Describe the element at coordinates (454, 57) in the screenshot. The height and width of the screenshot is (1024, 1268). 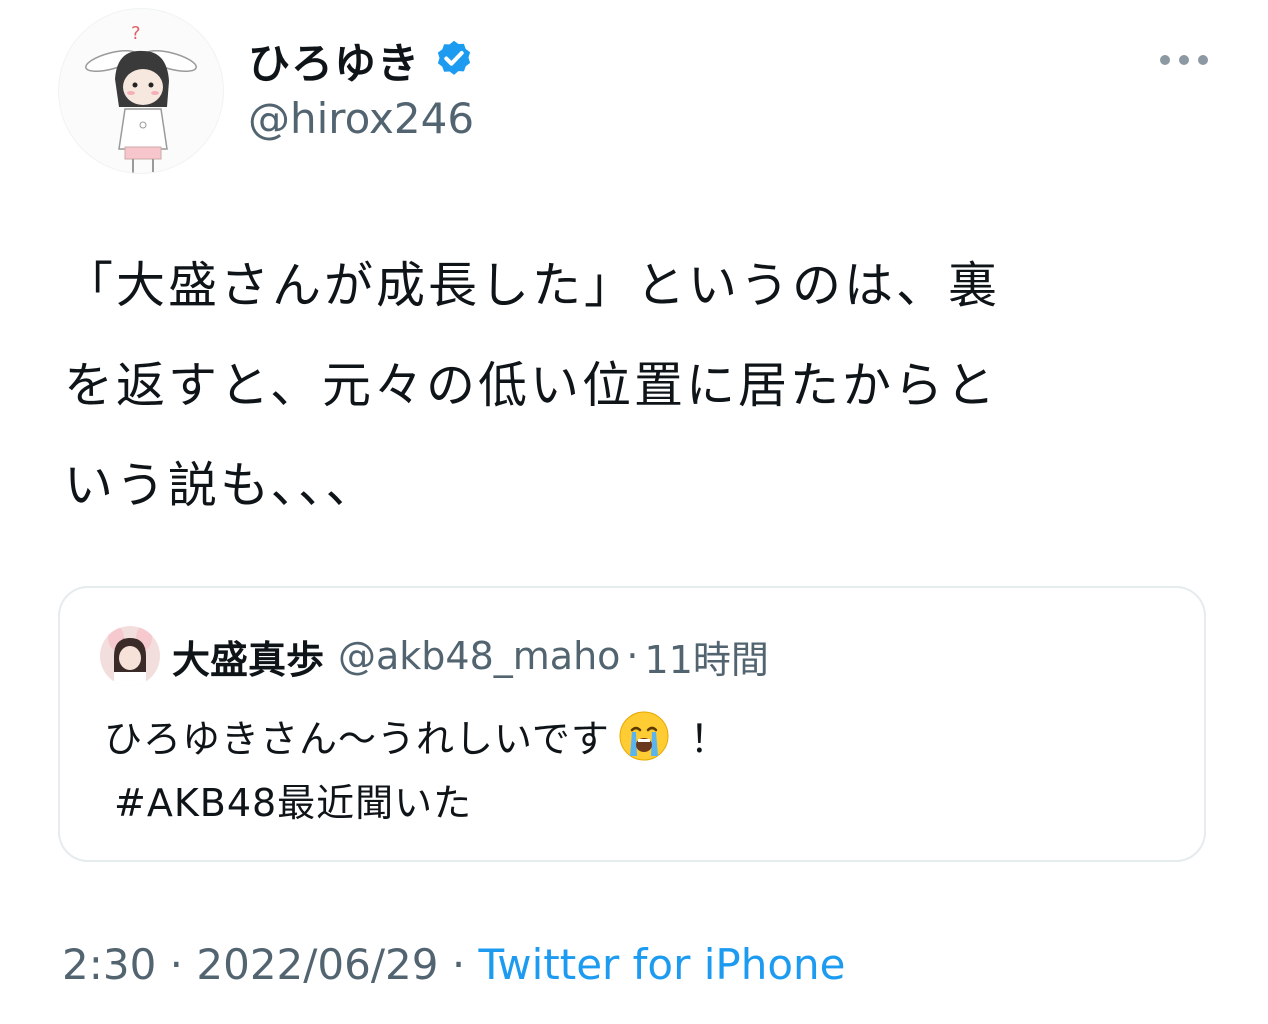
I see `verified-badge-icon` at that location.